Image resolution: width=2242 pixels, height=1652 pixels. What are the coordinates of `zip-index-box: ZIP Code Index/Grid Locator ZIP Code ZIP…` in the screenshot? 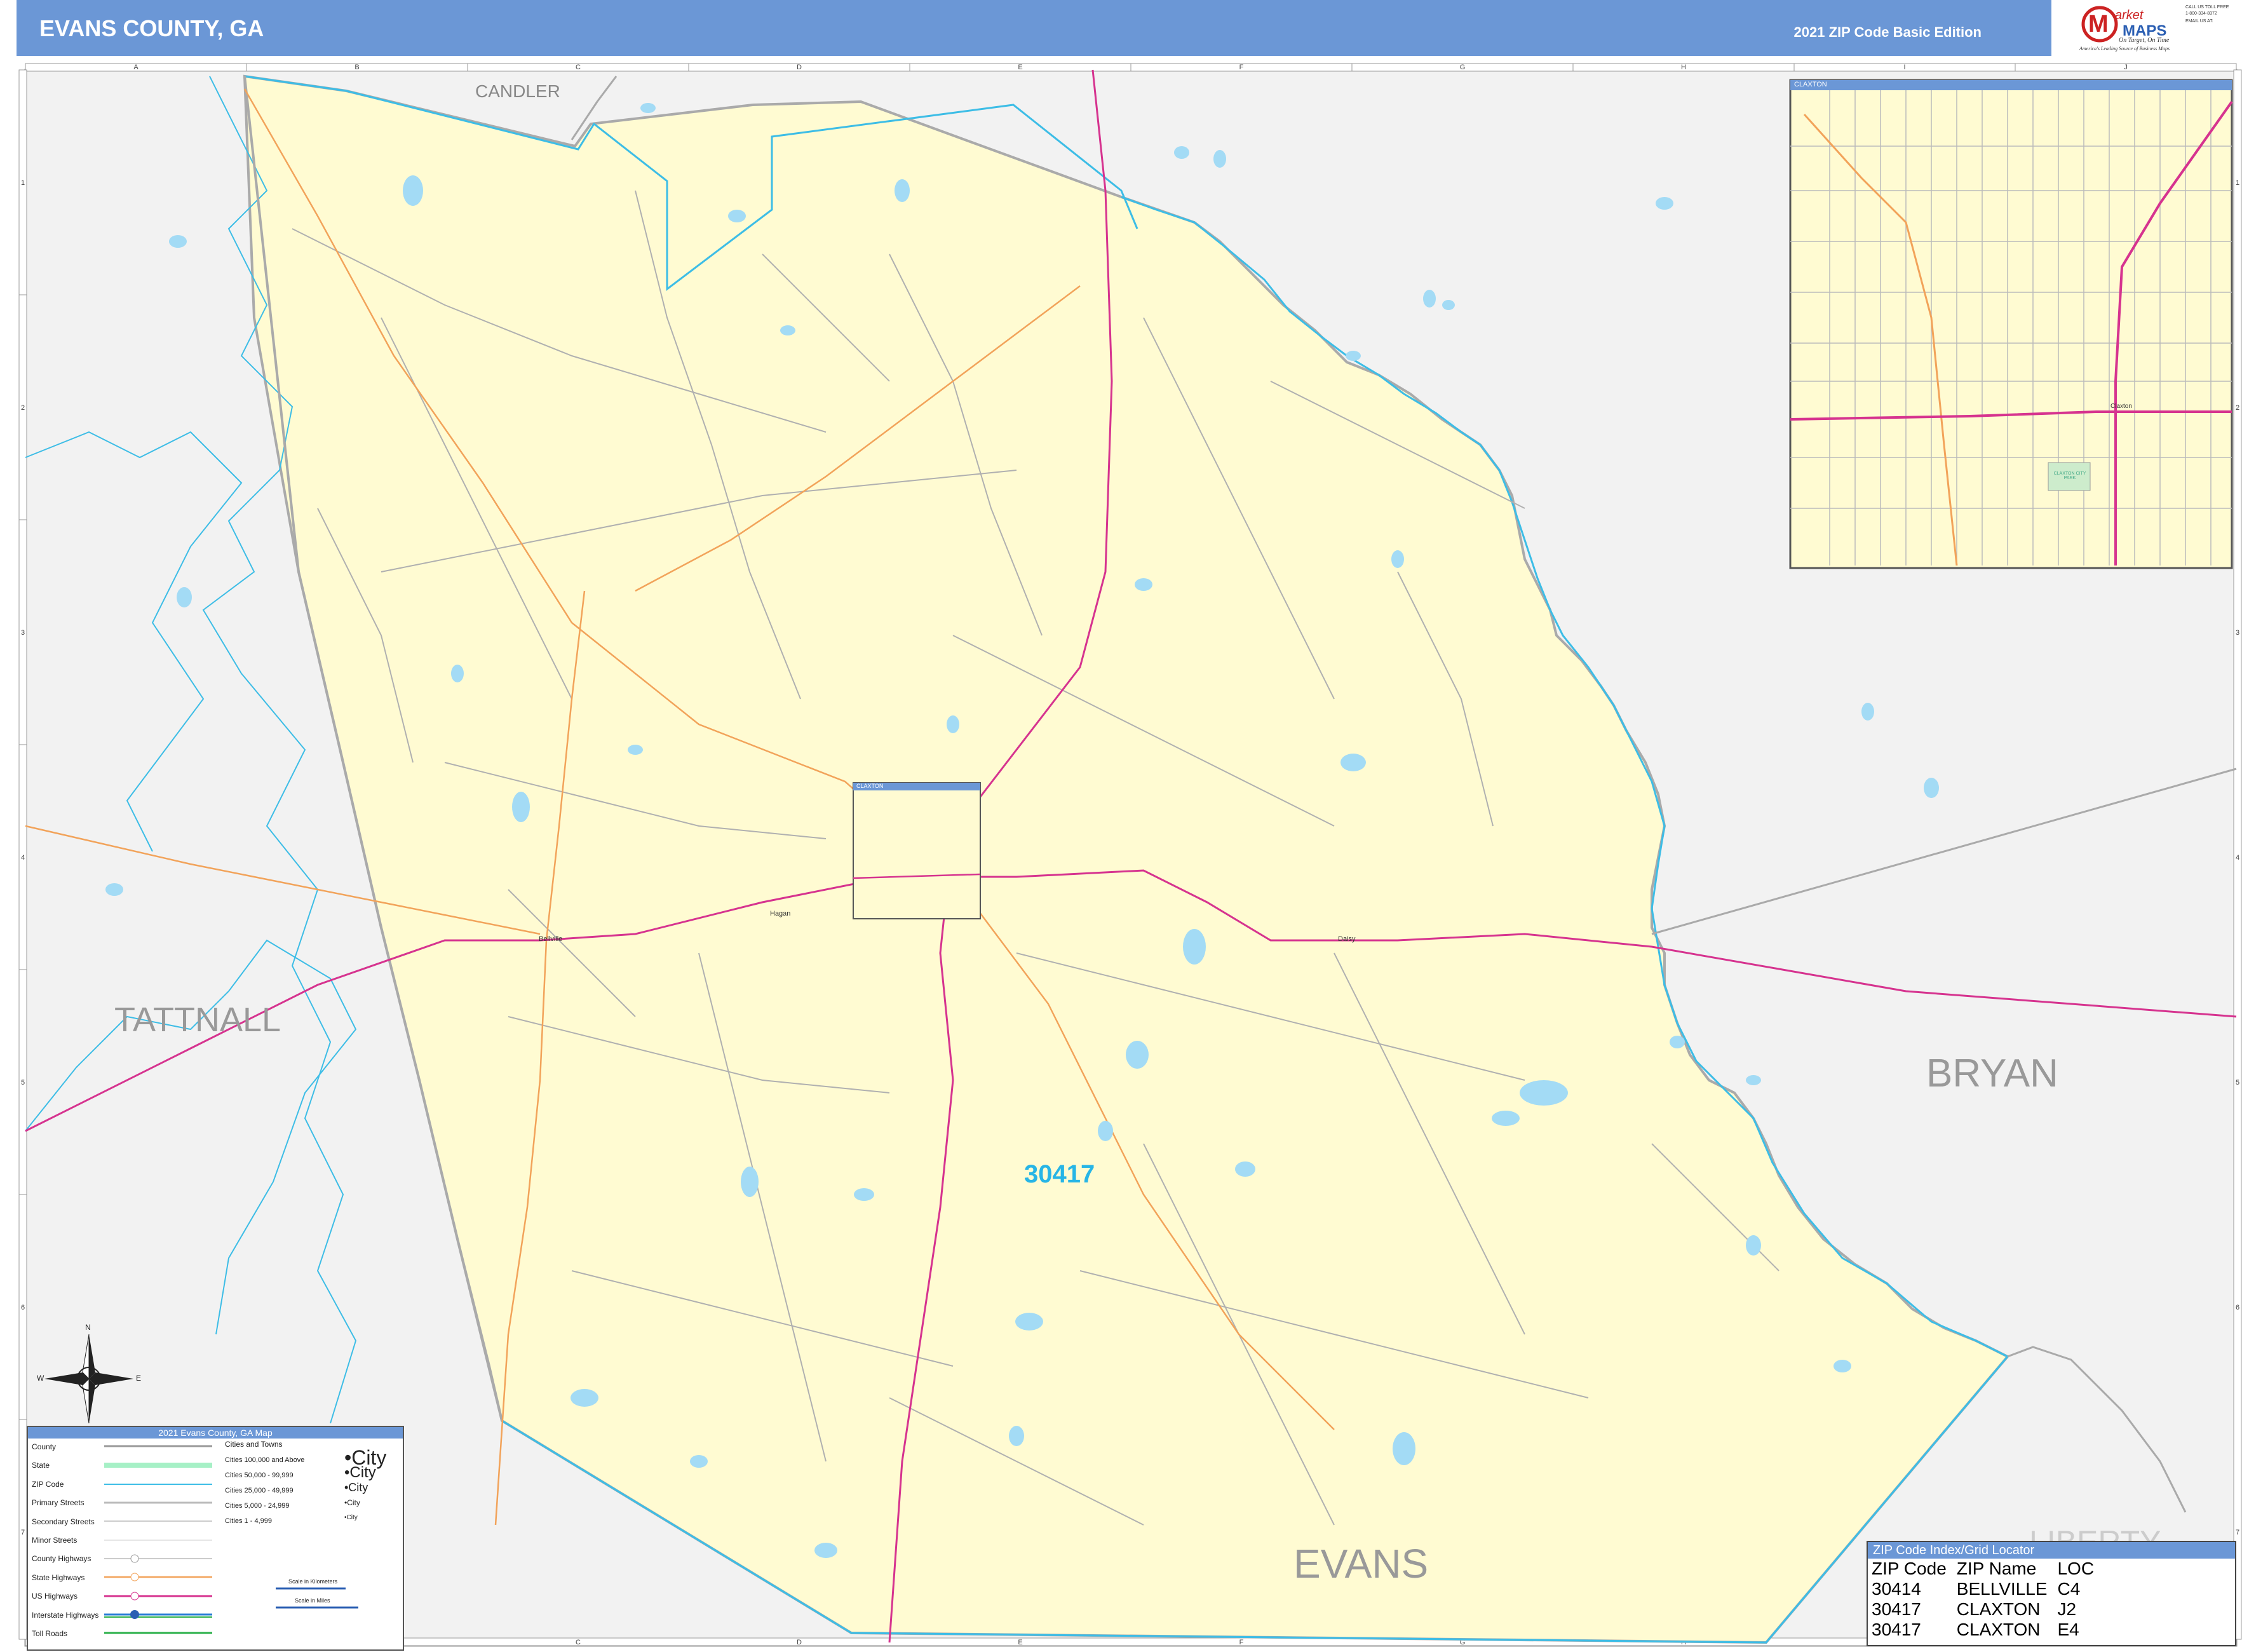 It's located at (2051, 1594).